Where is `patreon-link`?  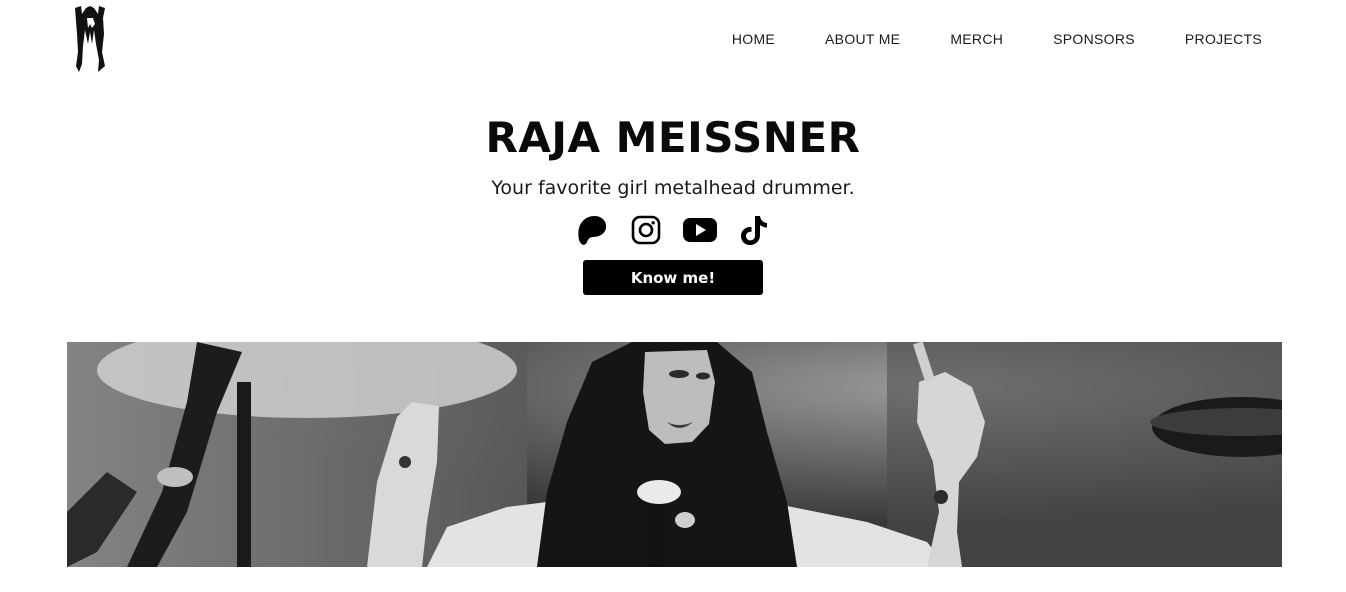 patreon-link is located at coordinates (592, 230).